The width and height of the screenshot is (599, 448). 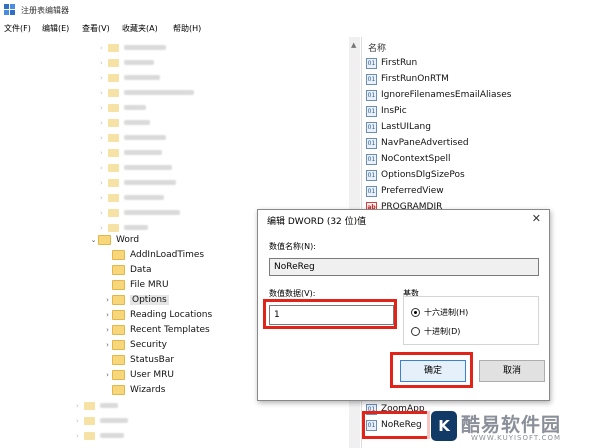 What do you see at coordinates (292, 293) in the screenshot?
I see `value-data-label: 数值数据(V):` at bounding box center [292, 293].